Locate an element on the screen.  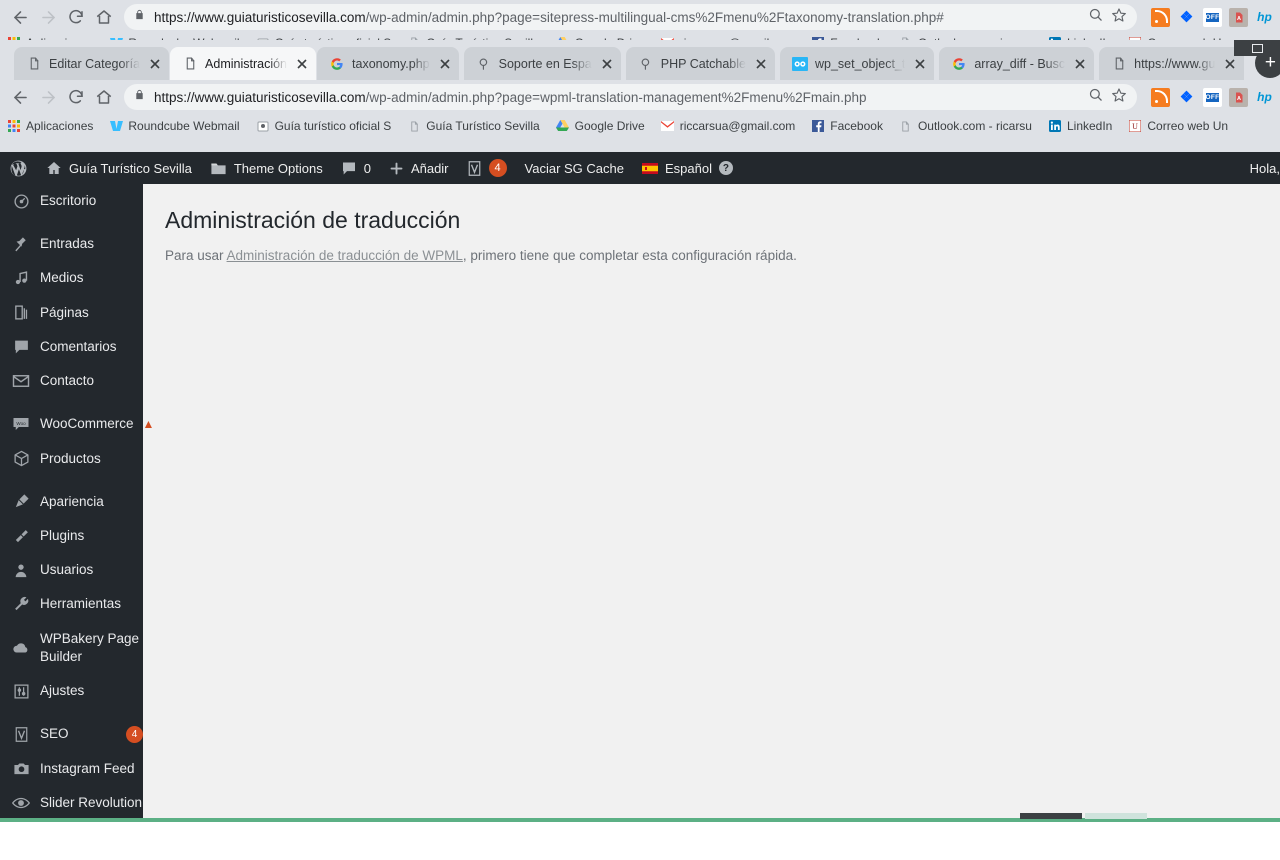
sidebar-item-productos: Productos is located at coordinates (71, 459).